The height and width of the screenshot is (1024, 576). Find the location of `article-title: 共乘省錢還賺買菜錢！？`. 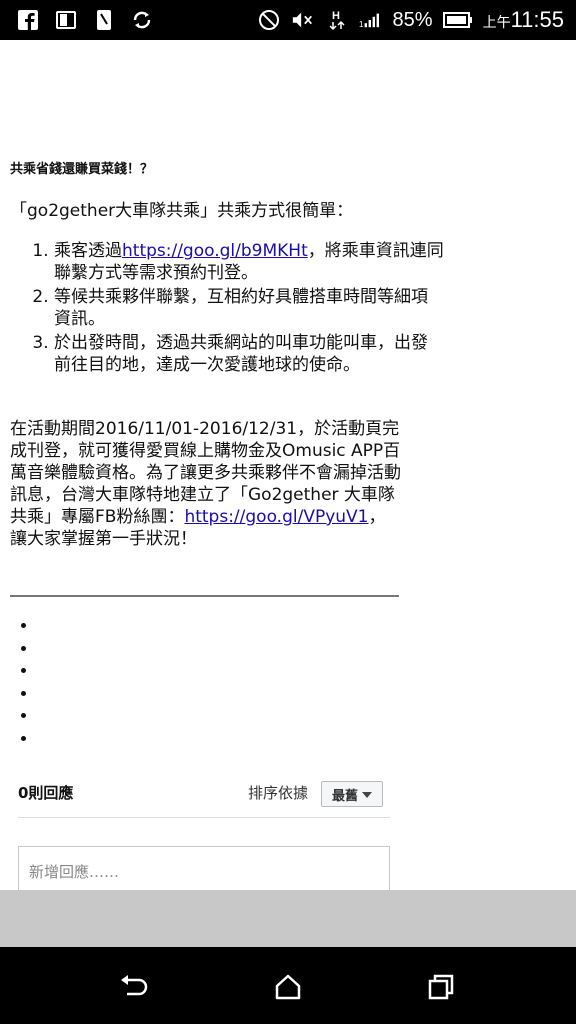

article-title: 共乘省錢還賺買菜錢！？ is located at coordinates (82, 169).